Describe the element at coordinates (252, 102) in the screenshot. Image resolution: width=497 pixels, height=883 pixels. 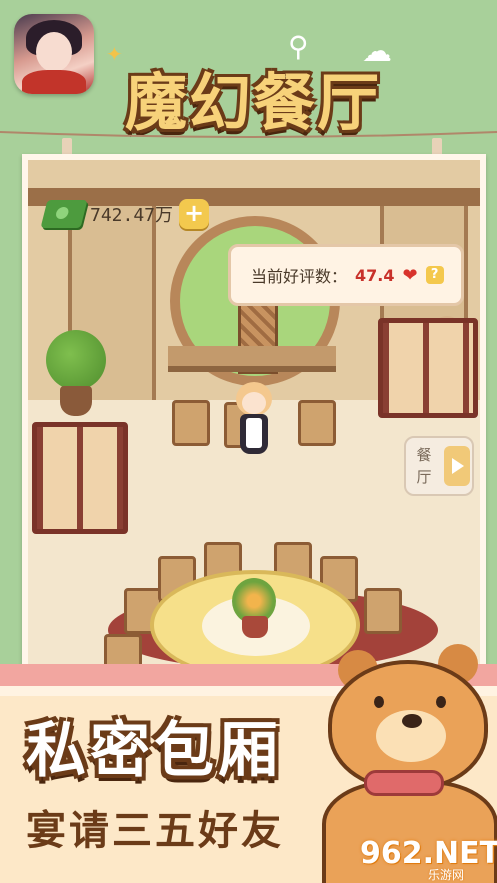
I see `game-title: 魔幻餐厅` at that location.